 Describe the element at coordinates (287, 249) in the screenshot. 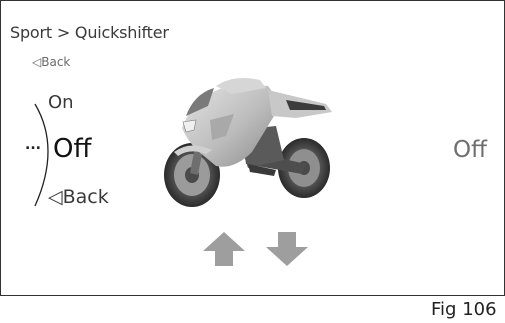

I see `arrow-down-icon` at that location.